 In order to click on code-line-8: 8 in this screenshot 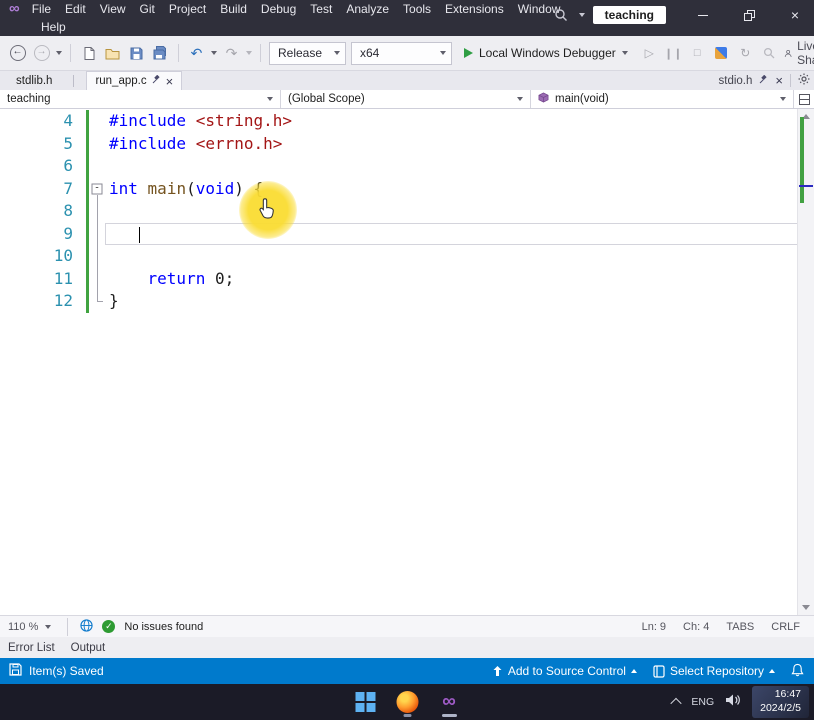, I will do `click(399, 211)`.